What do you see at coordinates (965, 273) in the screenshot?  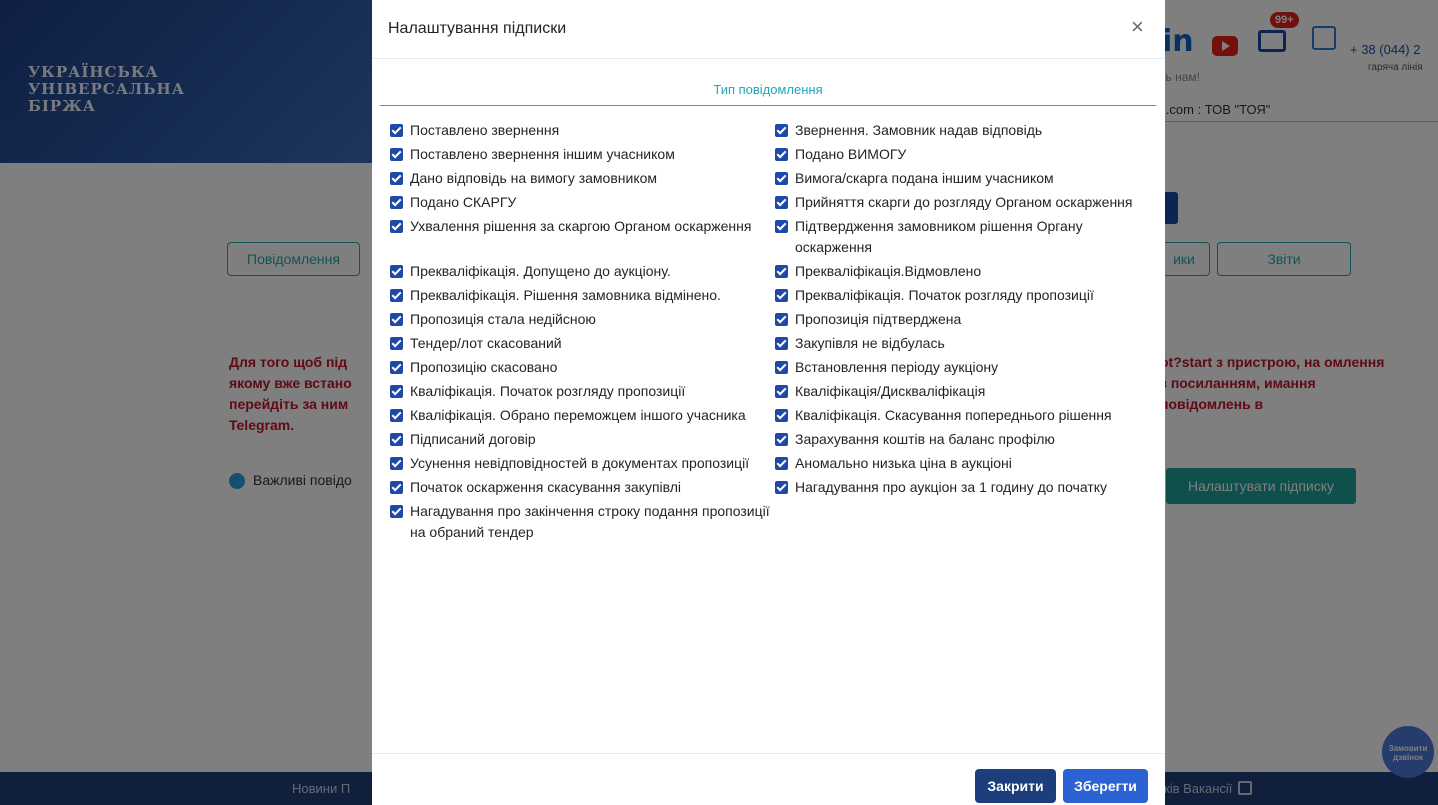 I see `notification-type-checkbox-row: Прекваліфікація.Відмовлено` at bounding box center [965, 273].